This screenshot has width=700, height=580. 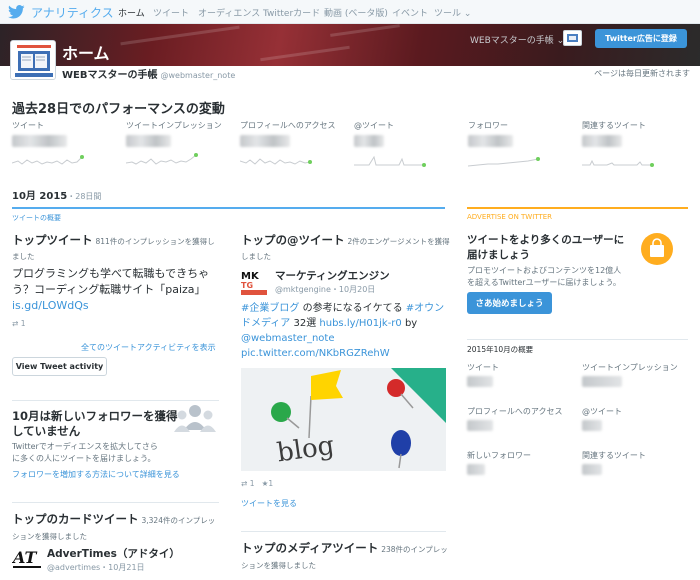 What do you see at coordinates (181, 144) in the screenshot?
I see `metric-impressions: ツイートインプレッション` at bounding box center [181, 144].